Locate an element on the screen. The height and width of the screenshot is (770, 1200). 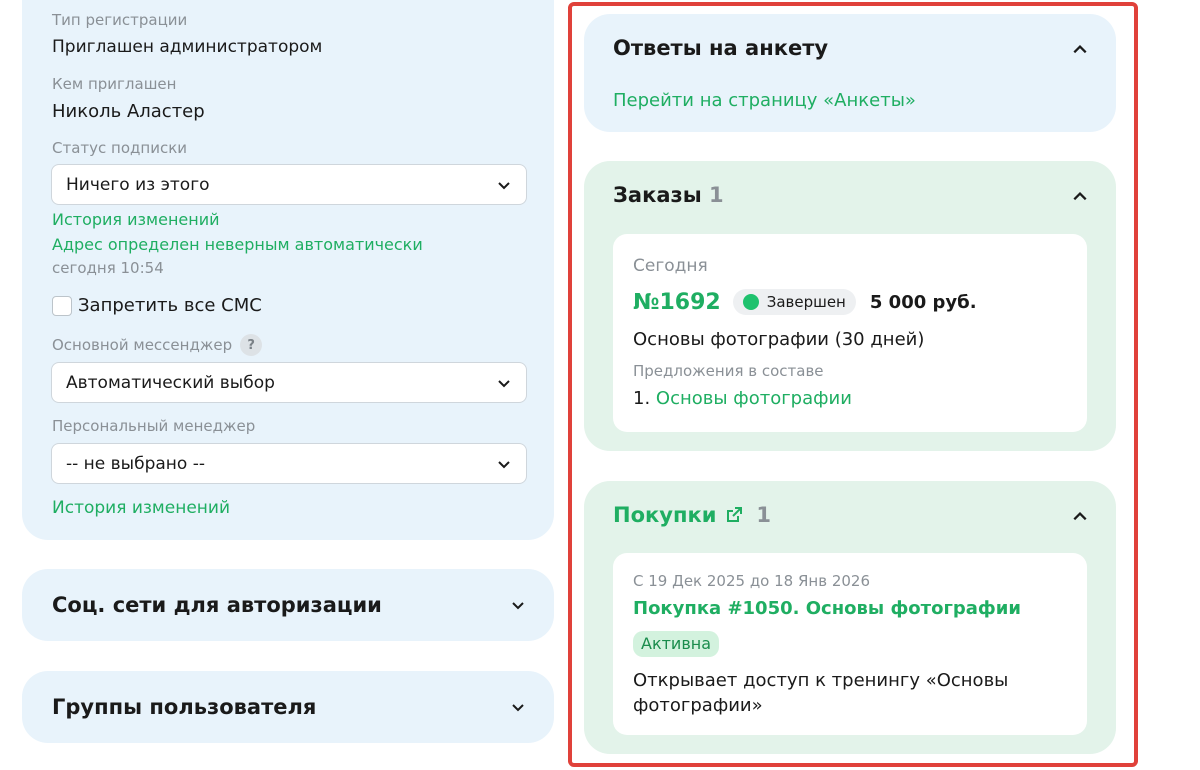
registration-type-label: Тип регистрации is located at coordinates (120, 20).